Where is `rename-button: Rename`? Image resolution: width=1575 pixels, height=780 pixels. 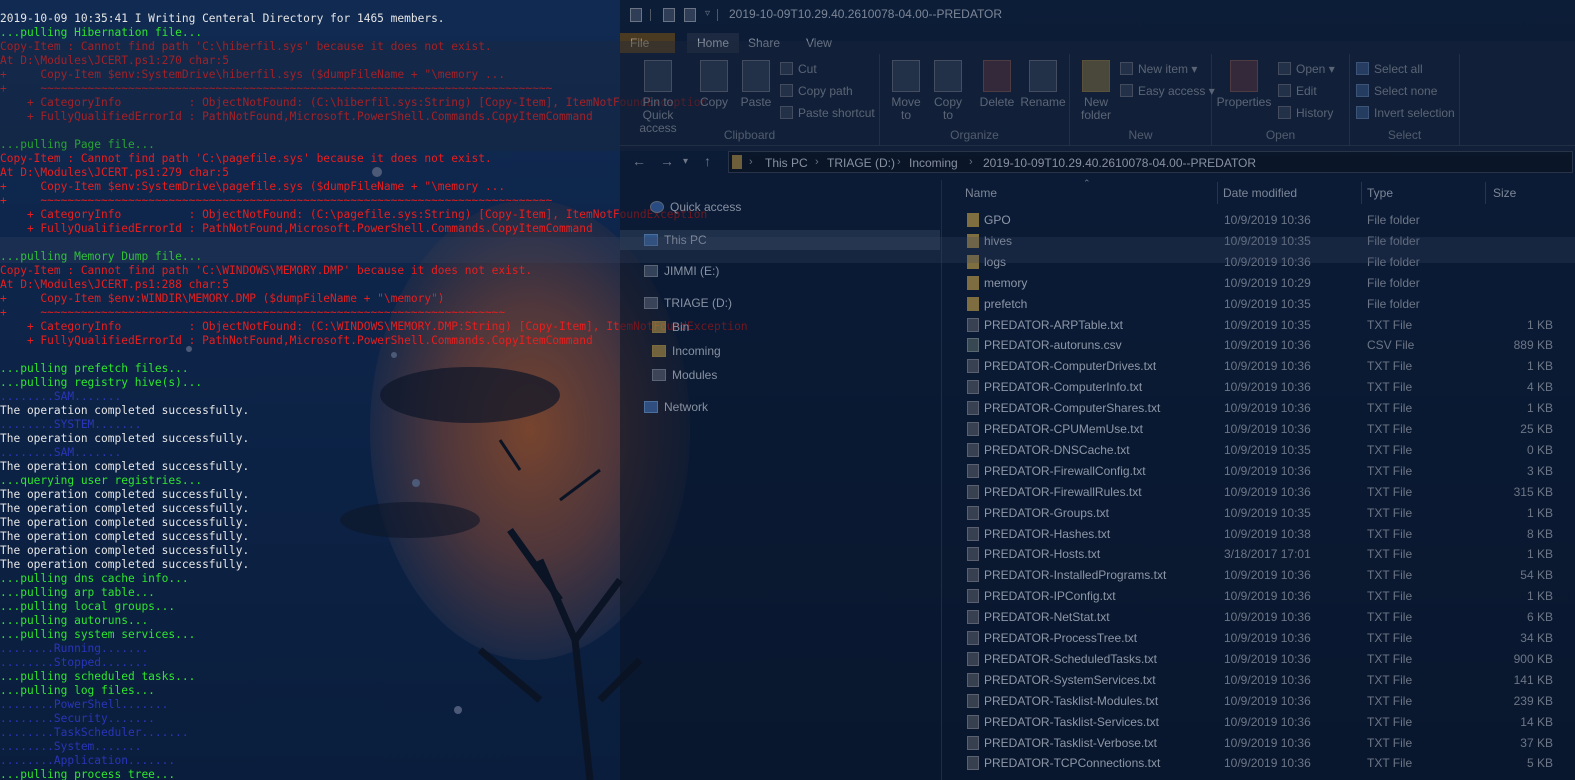 rename-button: Rename is located at coordinates (1043, 84).